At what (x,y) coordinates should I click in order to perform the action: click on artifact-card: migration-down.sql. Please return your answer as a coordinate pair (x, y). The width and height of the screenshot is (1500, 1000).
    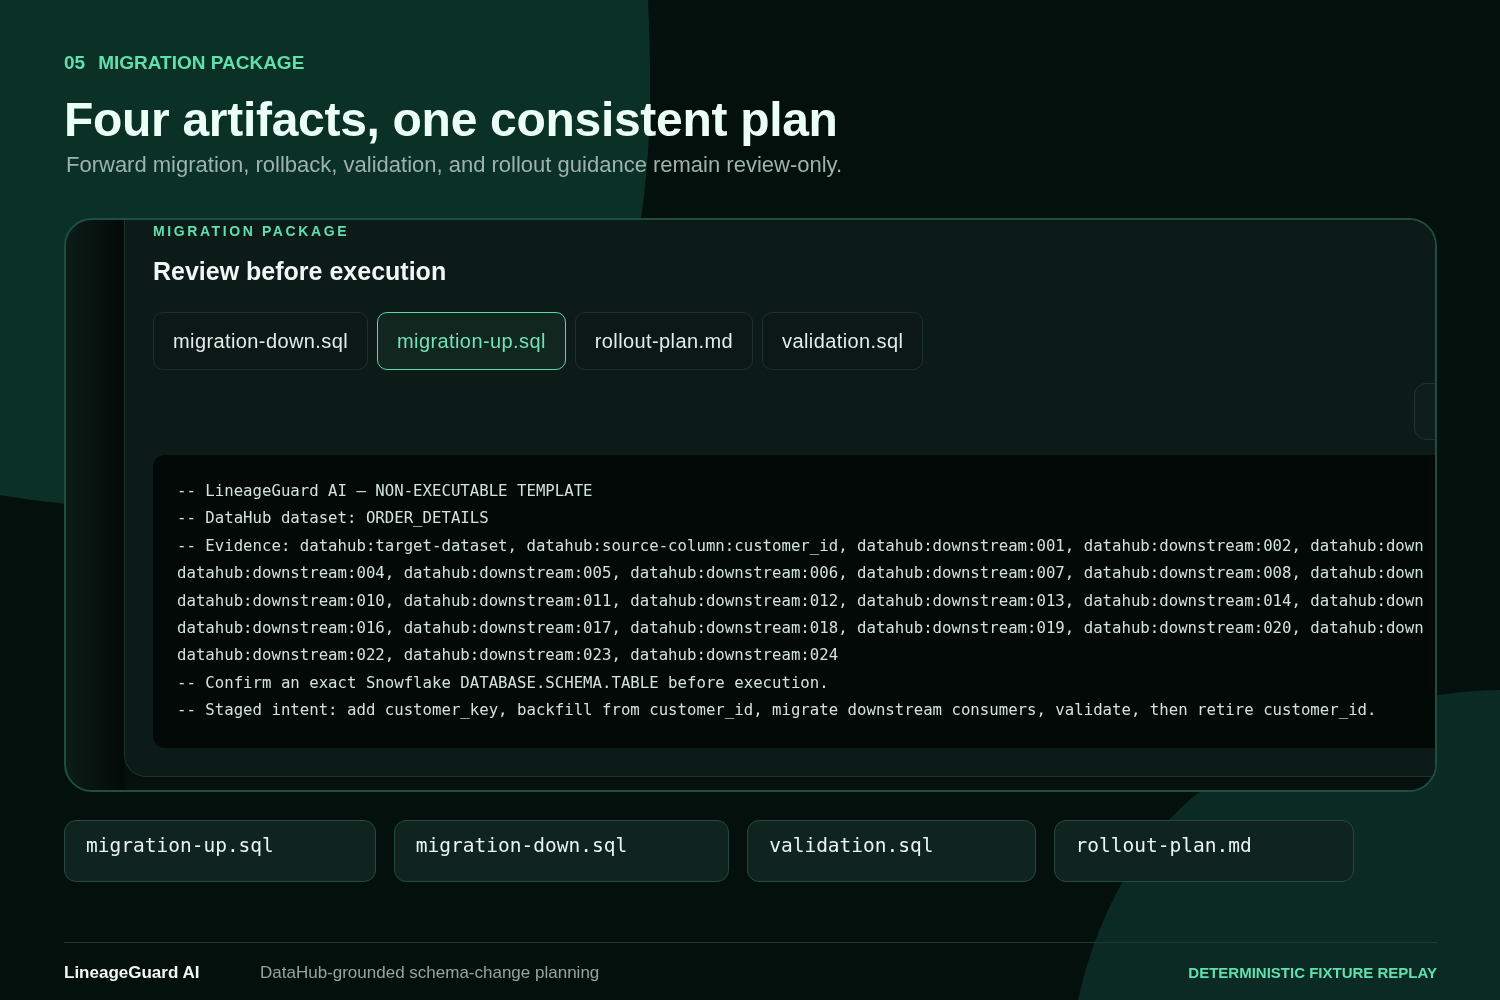
    Looking at the image, I should click on (561, 851).